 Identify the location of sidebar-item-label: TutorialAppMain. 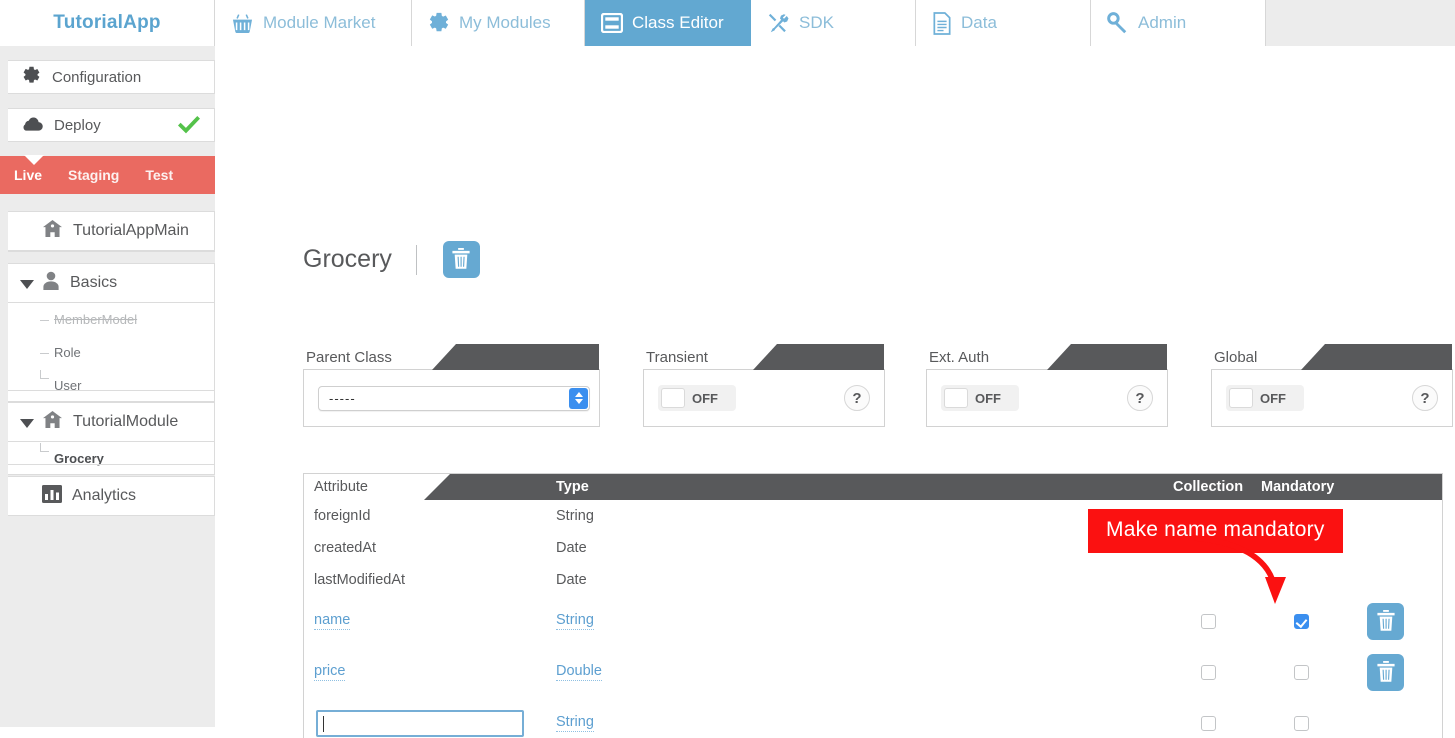
(131, 230).